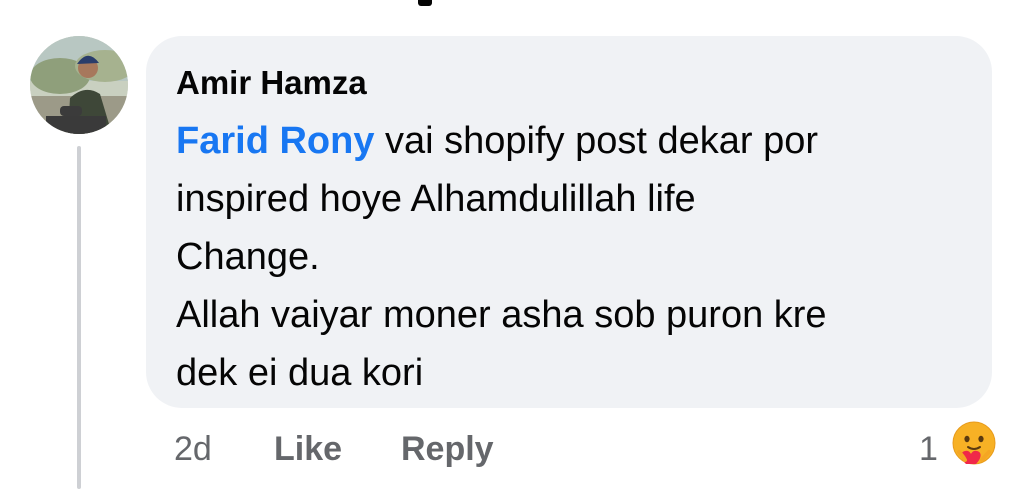 The image size is (1024, 489). I want to click on comment-text-line-1: vai shopify post dekar por, so click(596, 141).